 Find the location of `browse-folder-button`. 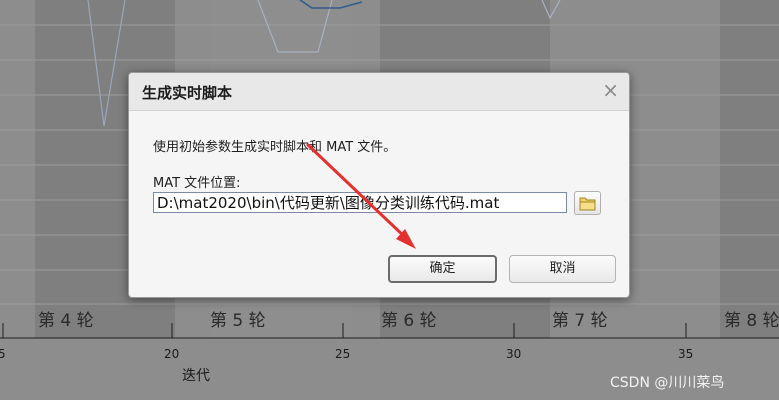

browse-folder-button is located at coordinates (587, 203).